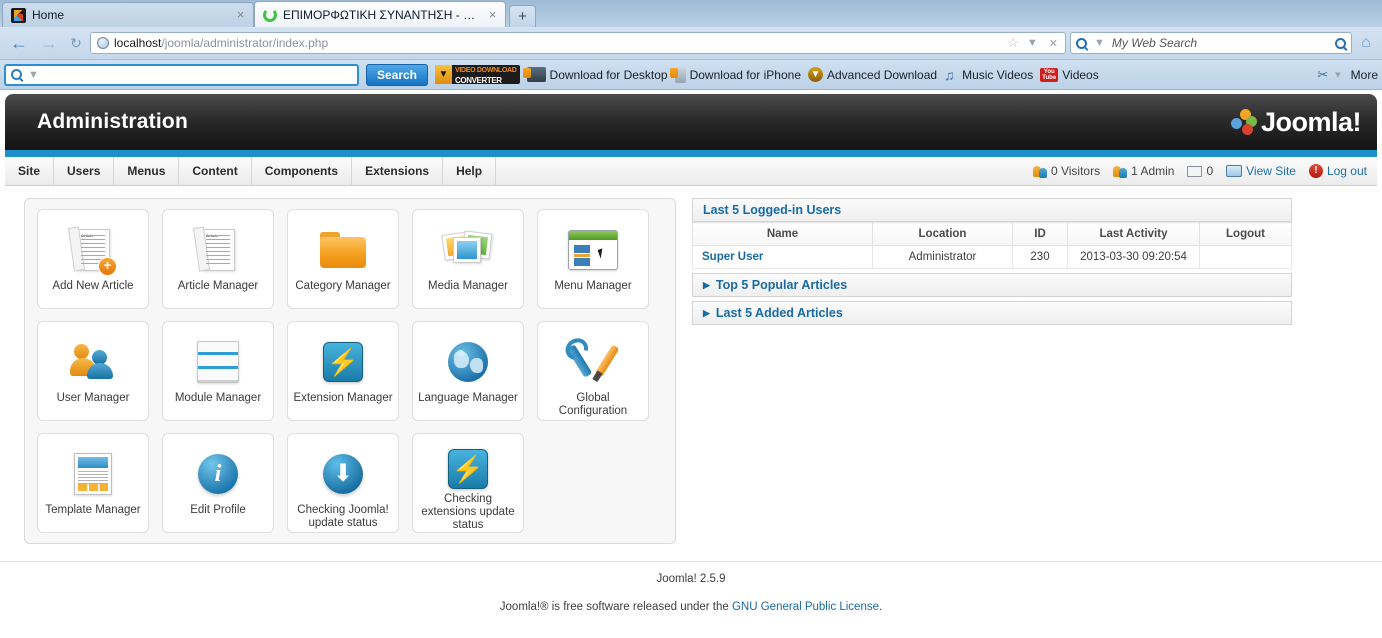 The height and width of the screenshot is (638, 1382). Describe the element at coordinates (343, 286) in the screenshot. I see `quickicon-label: Category Manager` at that location.